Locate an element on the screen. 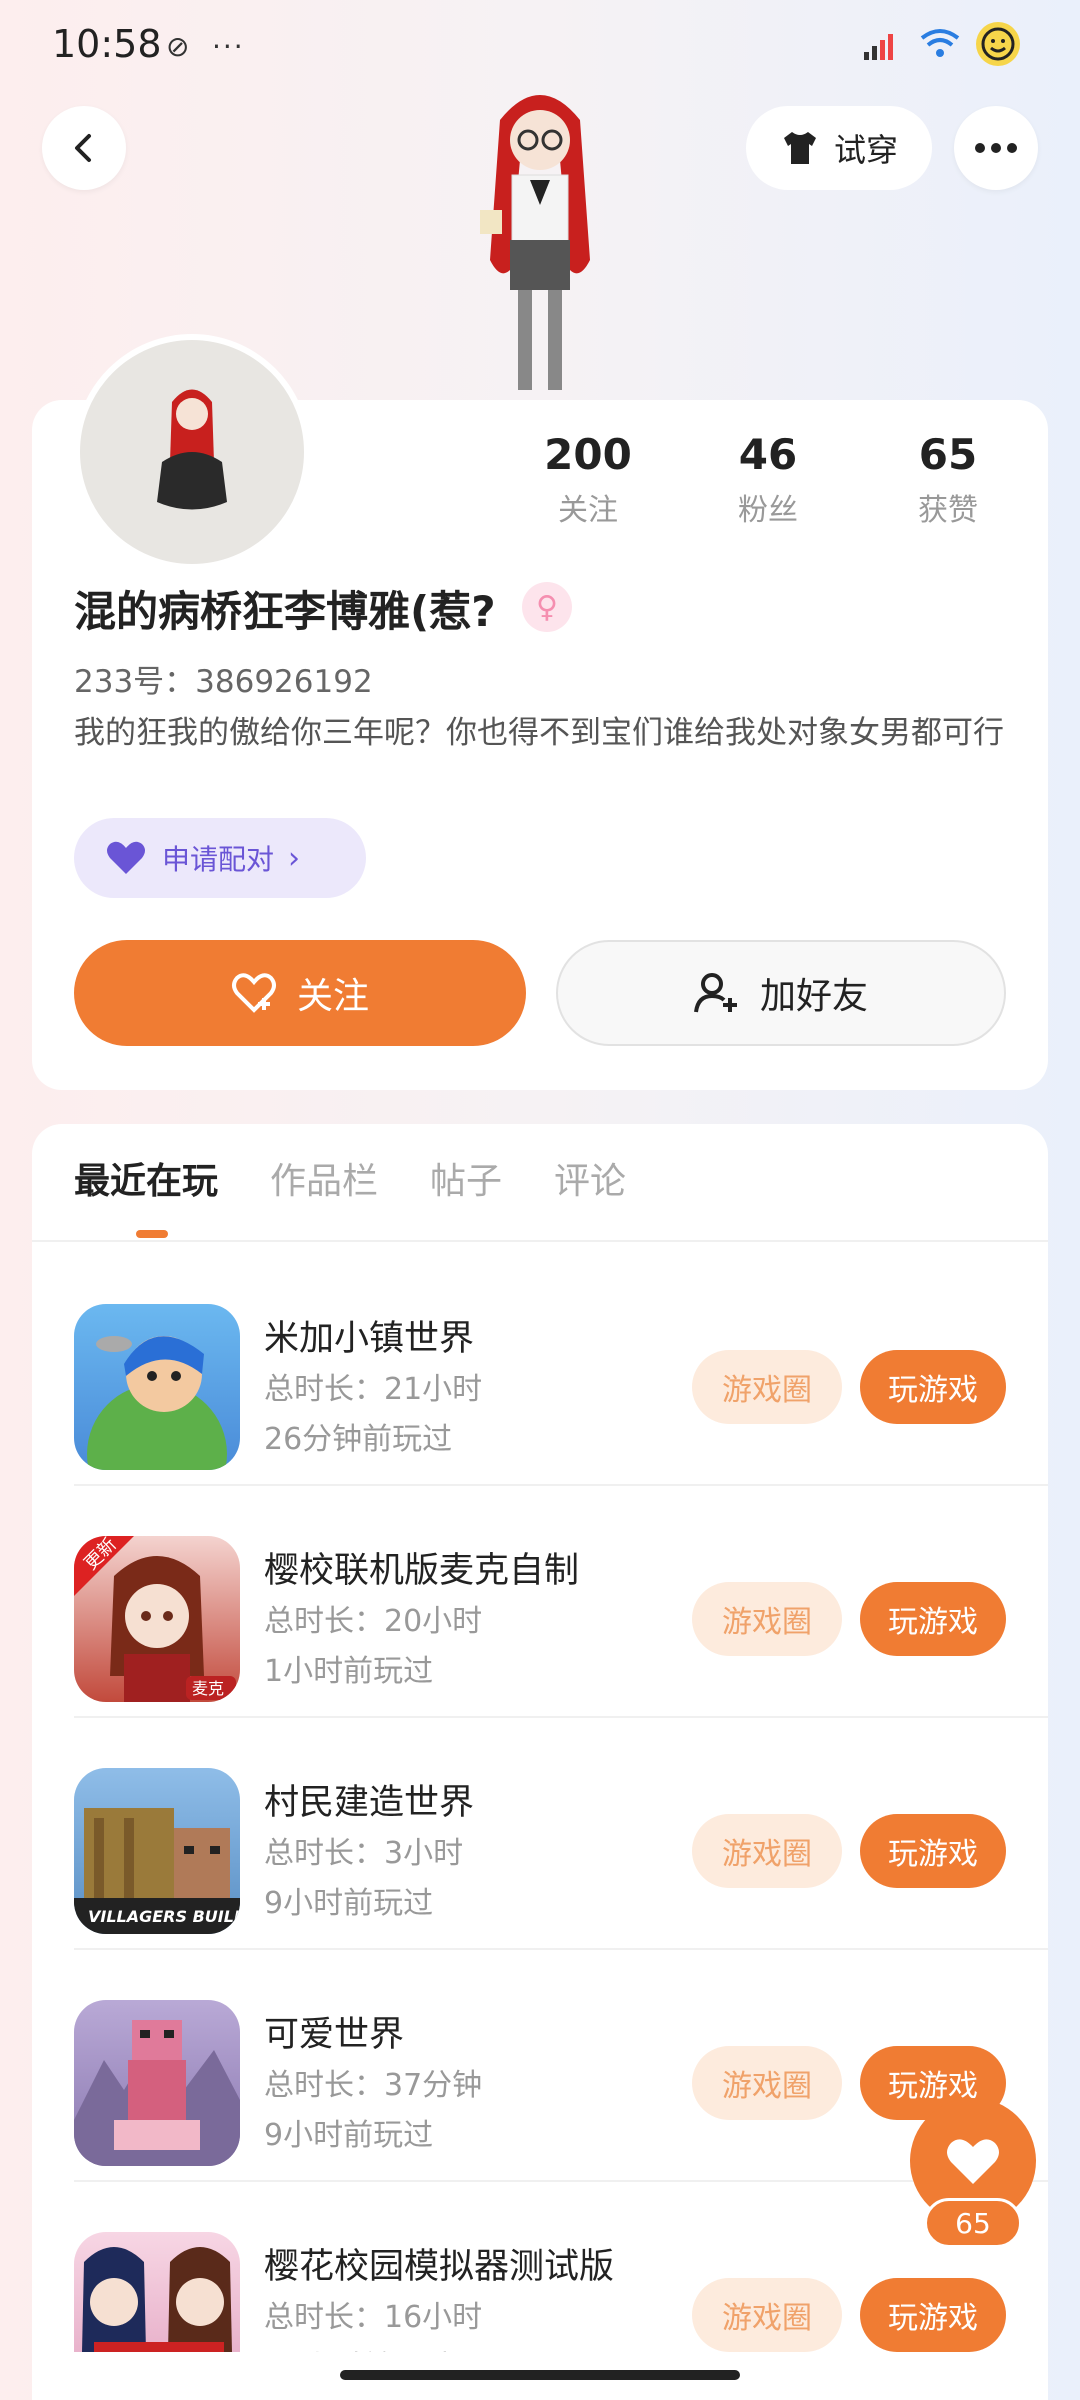 The width and height of the screenshot is (1080, 2400). game-title: 可爱世界 is located at coordinates (334, 2035).